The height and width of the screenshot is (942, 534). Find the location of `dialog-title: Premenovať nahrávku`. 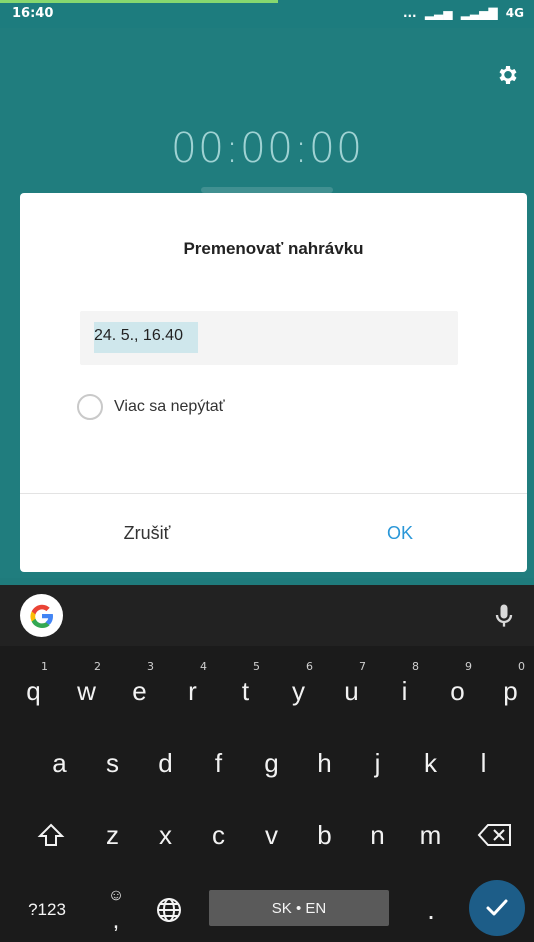

dialog-title: Premenovať nahrávku is located at coordinates (273, 248).